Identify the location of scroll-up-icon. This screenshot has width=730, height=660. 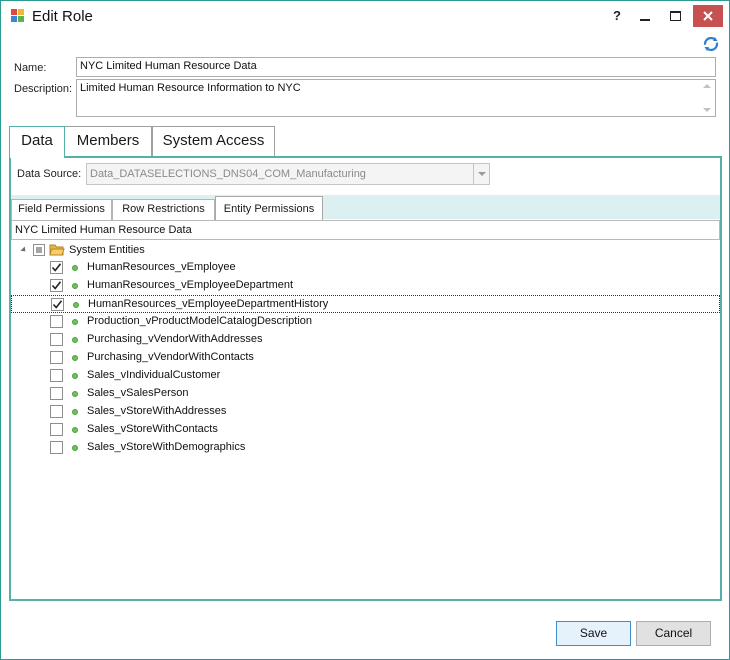
(707, 86).